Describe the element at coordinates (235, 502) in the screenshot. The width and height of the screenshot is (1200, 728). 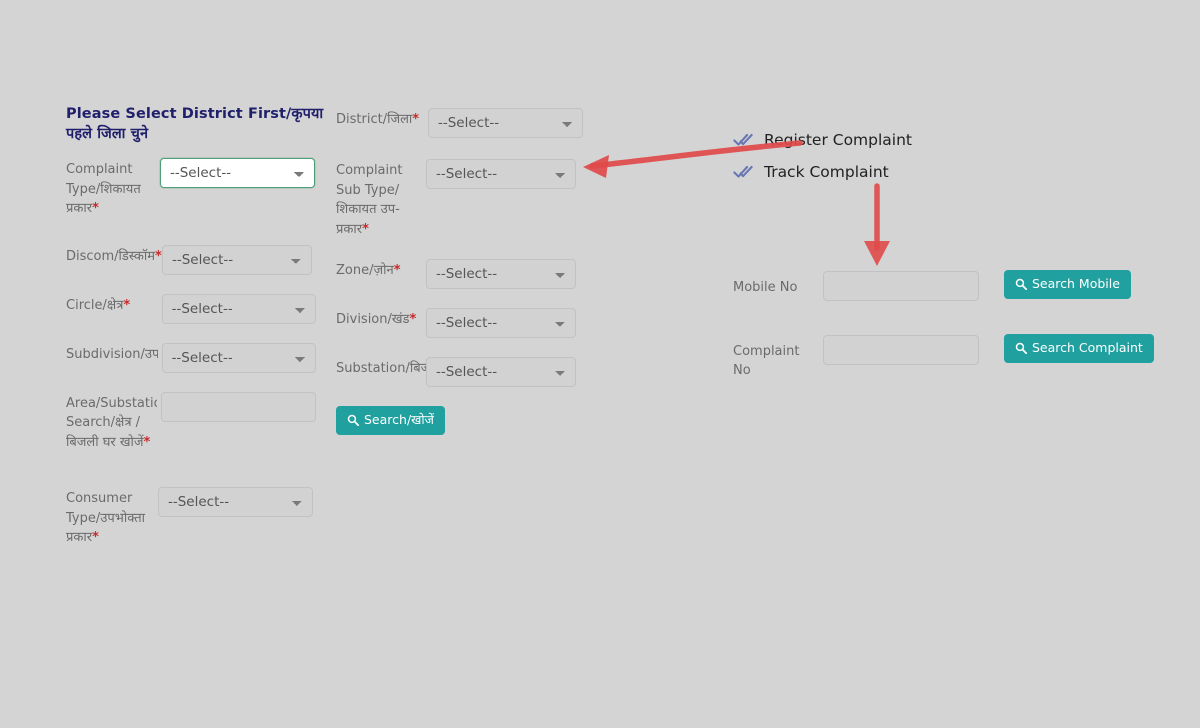
I see `consumer-type-select: --Select--` at that location.